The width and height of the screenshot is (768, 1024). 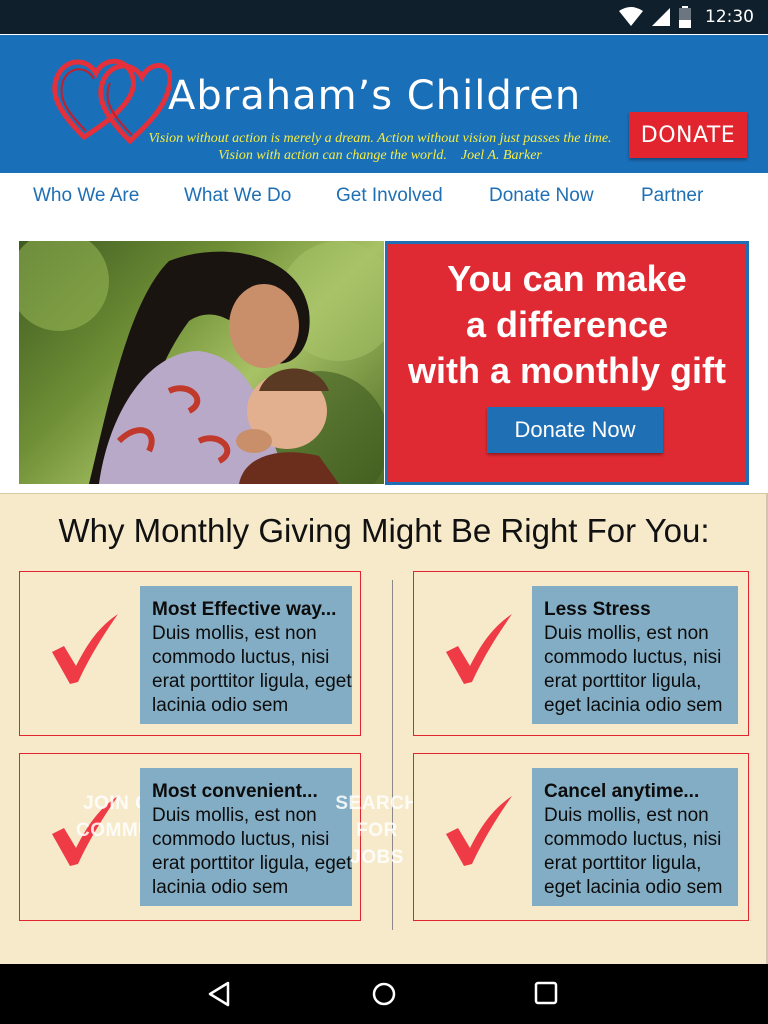 What do you see at coordinates (377, 830) in the screenshot?
I see `search-jobs-overlay: SEARCH FOR JOBS` at bounding box center [377, 830].